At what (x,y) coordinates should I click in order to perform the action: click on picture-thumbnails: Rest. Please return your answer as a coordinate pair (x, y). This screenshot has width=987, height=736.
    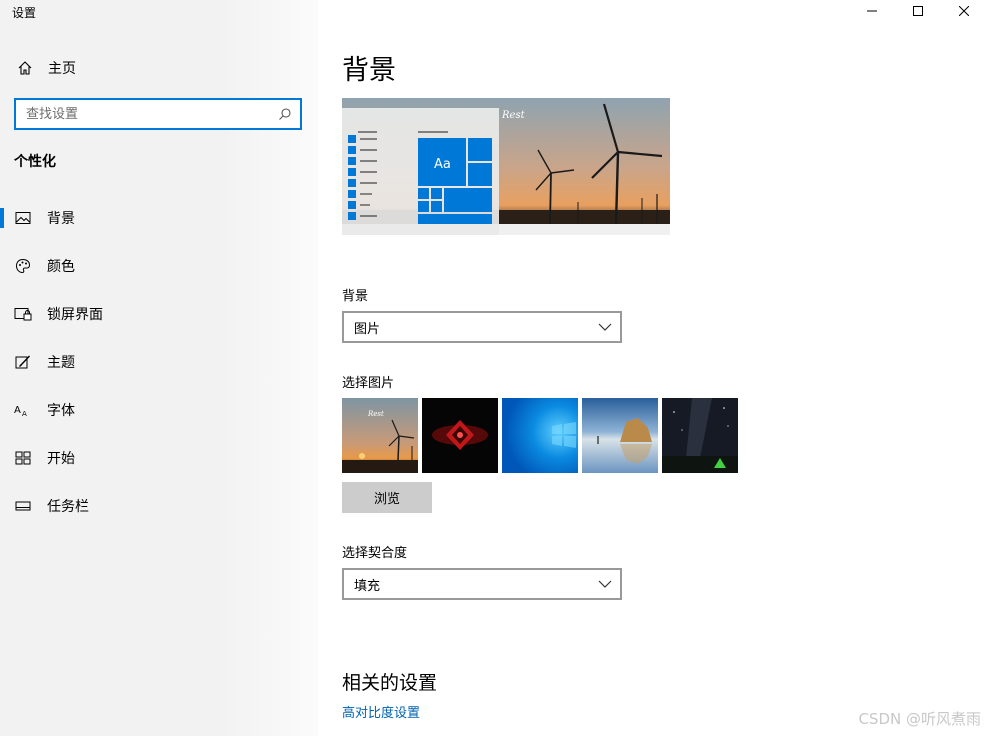
    Looking at the image, I should click on (540, 435).